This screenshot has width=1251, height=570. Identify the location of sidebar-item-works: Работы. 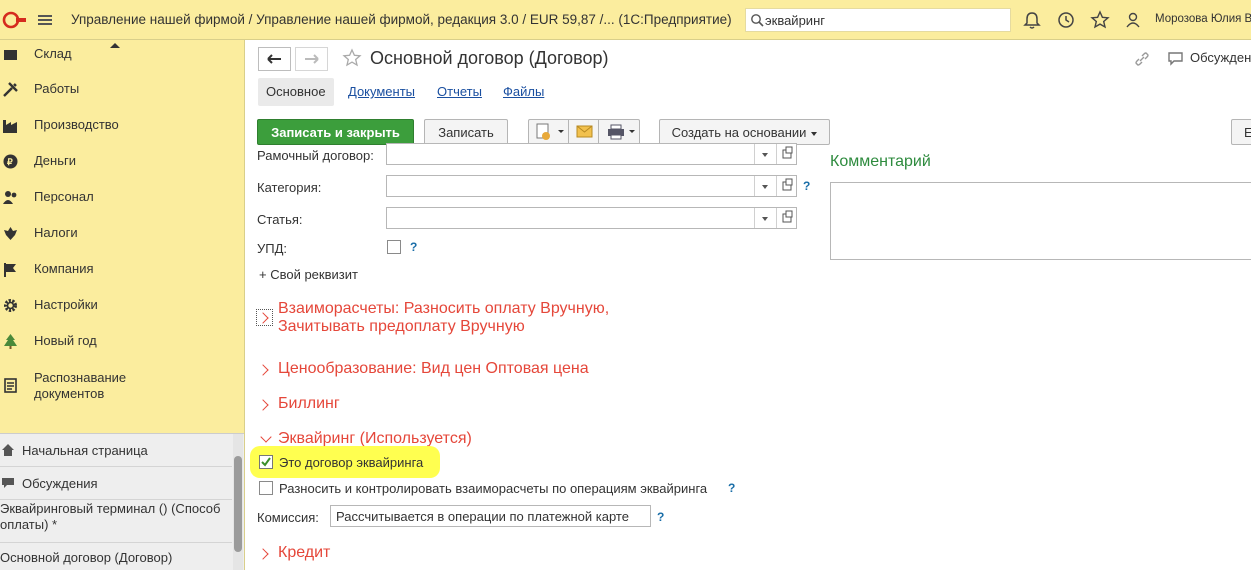
(122, 89).